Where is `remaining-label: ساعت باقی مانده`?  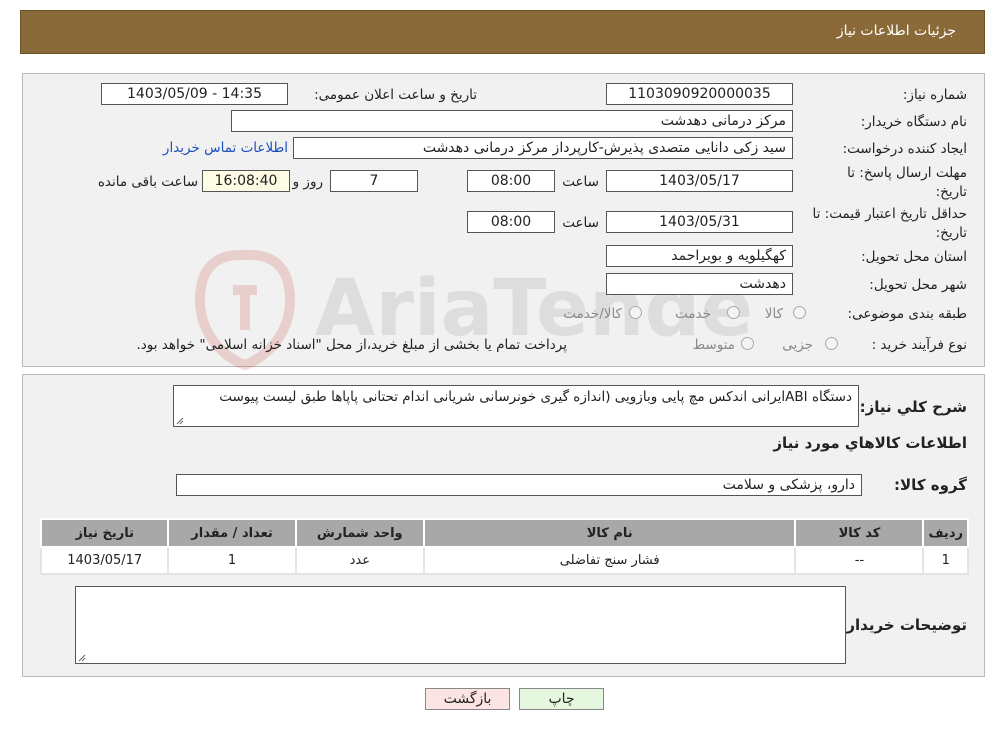
remaining-label: ساعت باقی مانده is located at coordinates (147, 182).